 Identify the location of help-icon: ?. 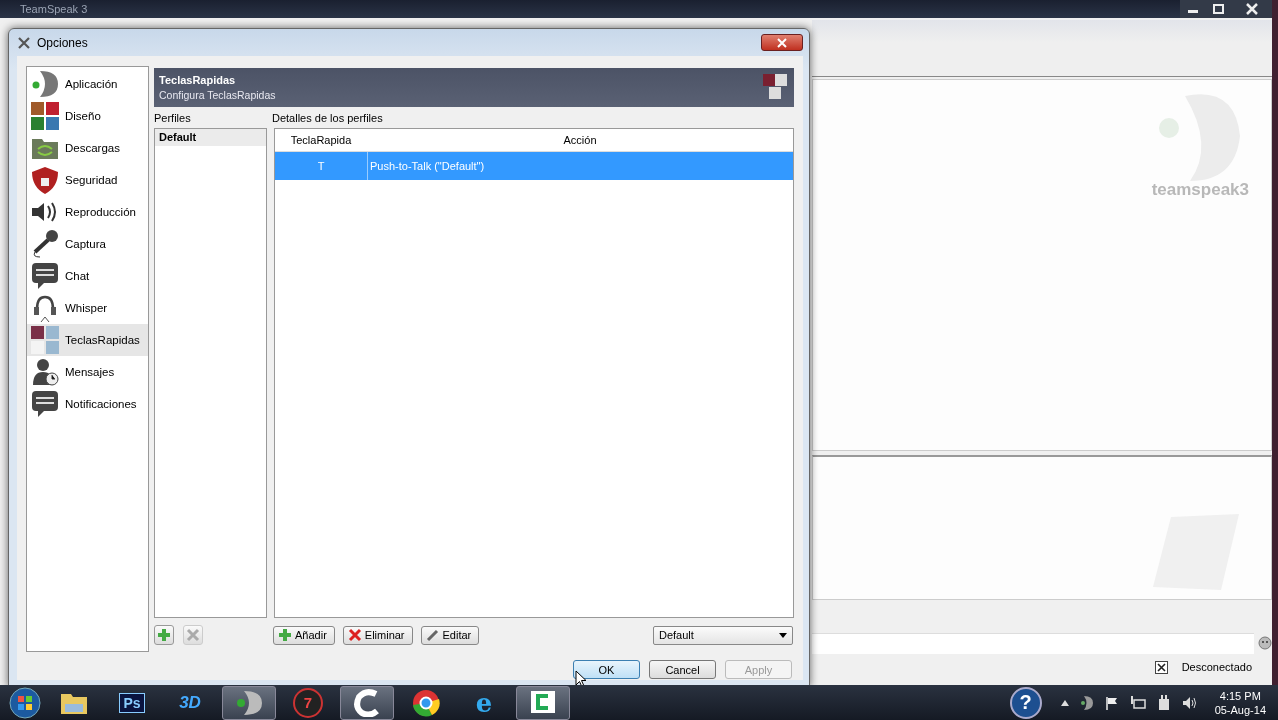
(1025, 702).